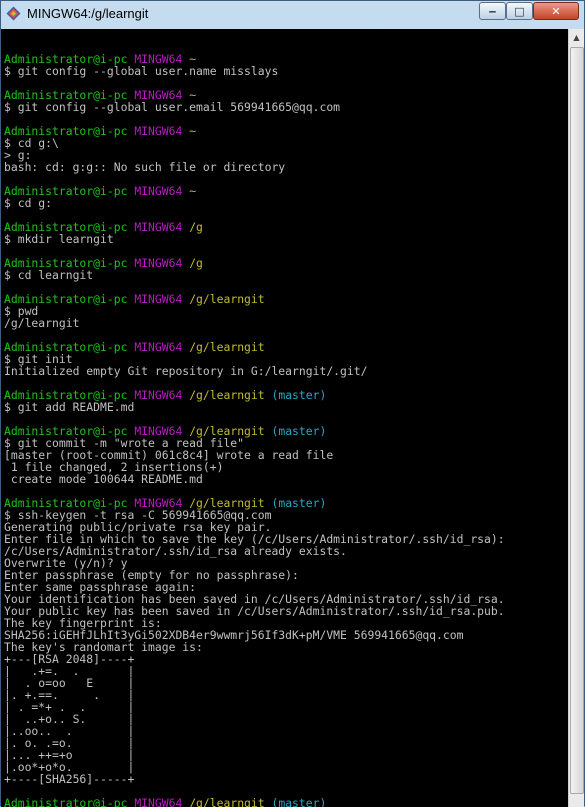  I want to click on window-title: MINGW64:/g/learngit, so click(88, 13).